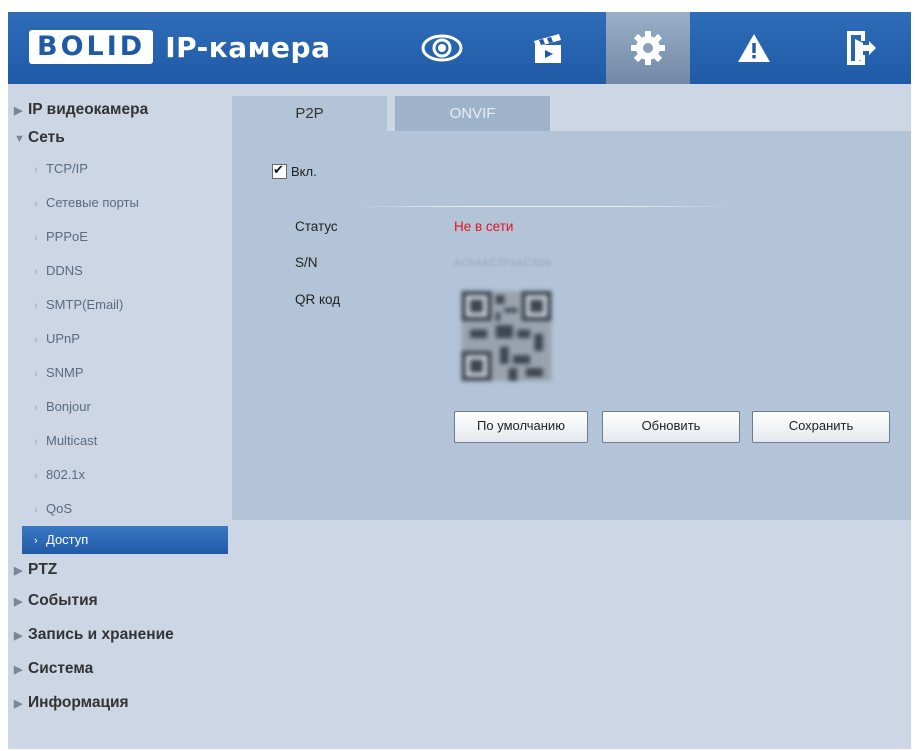 Image resolution: width=915 pixels, height=751 pixels. What do you see at coordinates (521, 427) in the screenshot?
I see `default-button: По умолчанию` at bounding box center [521, 427].